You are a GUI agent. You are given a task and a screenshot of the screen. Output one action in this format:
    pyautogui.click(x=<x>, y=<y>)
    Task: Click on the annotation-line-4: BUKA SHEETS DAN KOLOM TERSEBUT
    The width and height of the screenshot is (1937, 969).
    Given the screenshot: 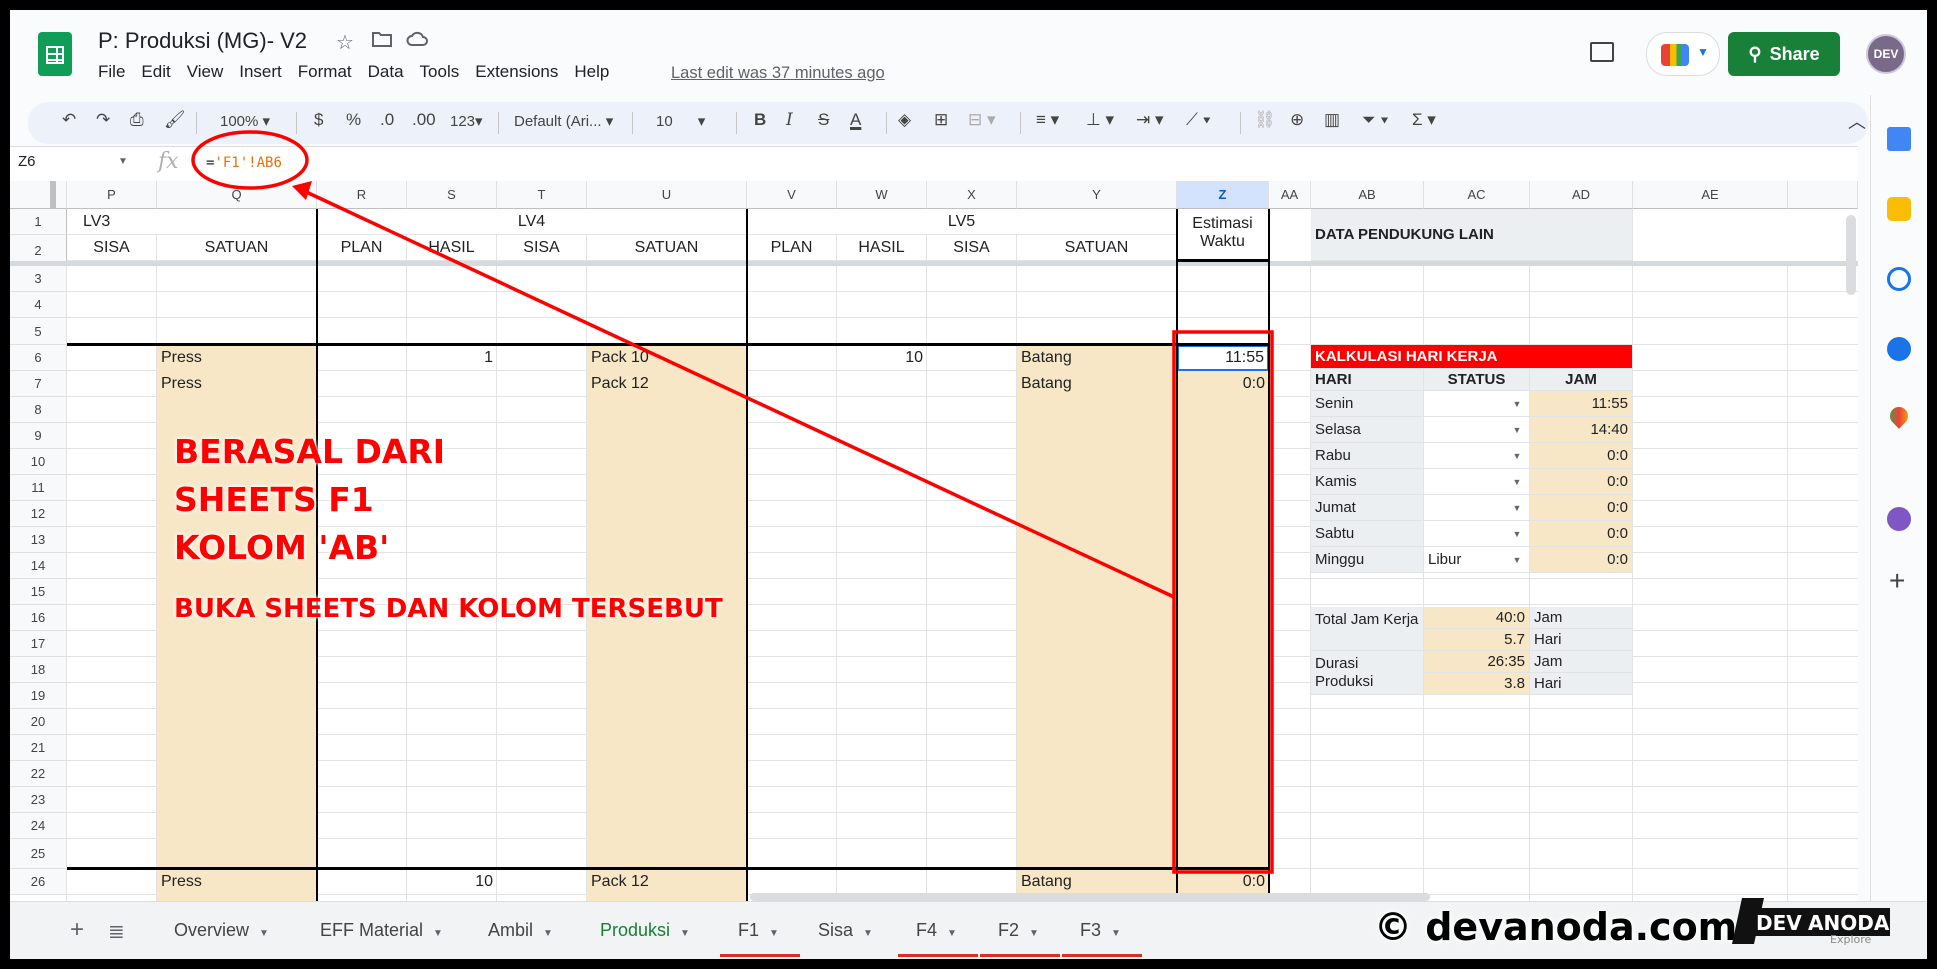 What is the action you would take?
    pyautogui.click(x=448, y=609)
    